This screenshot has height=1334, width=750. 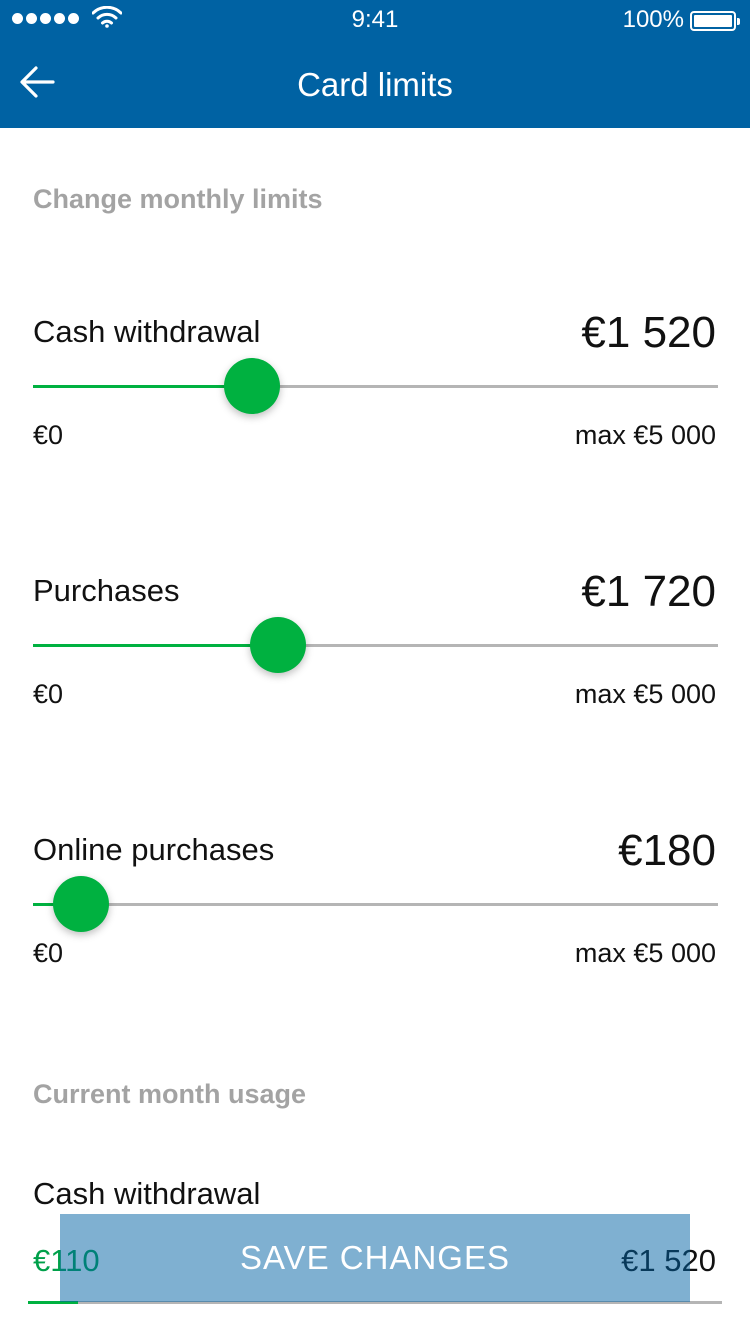 What do you see at coordinates (375, 904) in the screenshot?
I see `slider-online-purchases` at bounding box center [375, 904].